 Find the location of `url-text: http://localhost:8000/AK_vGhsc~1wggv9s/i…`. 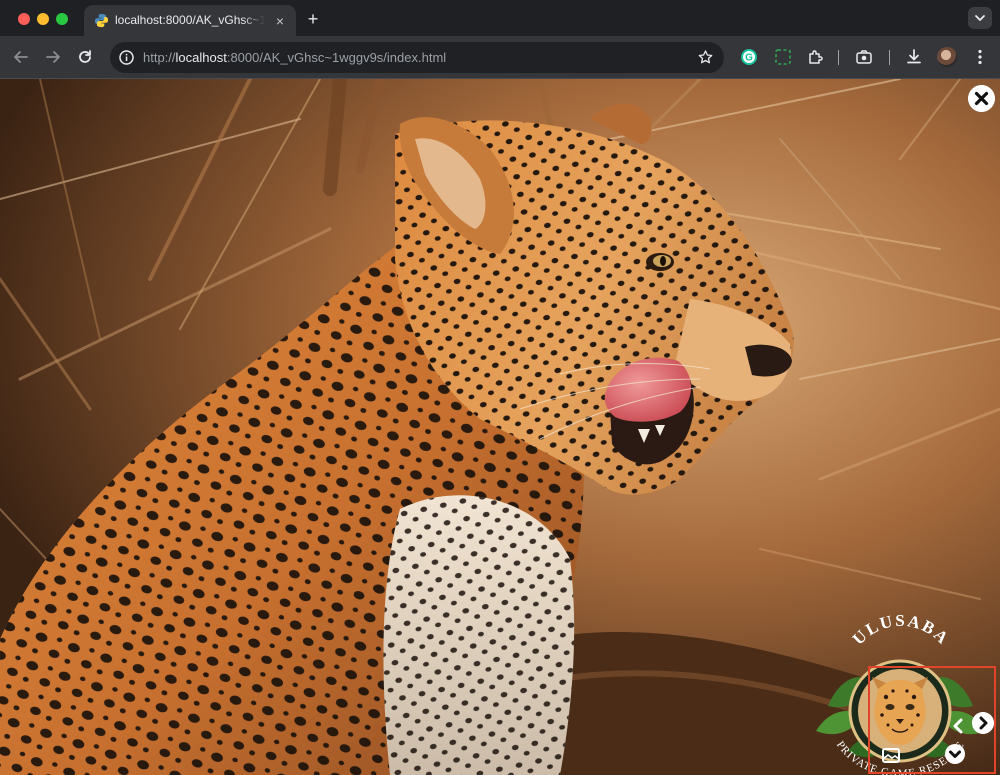

url-text: http://localhost:8000/AK_vGhsc~1wggv9s/i… is located at coordinates (294, 57).